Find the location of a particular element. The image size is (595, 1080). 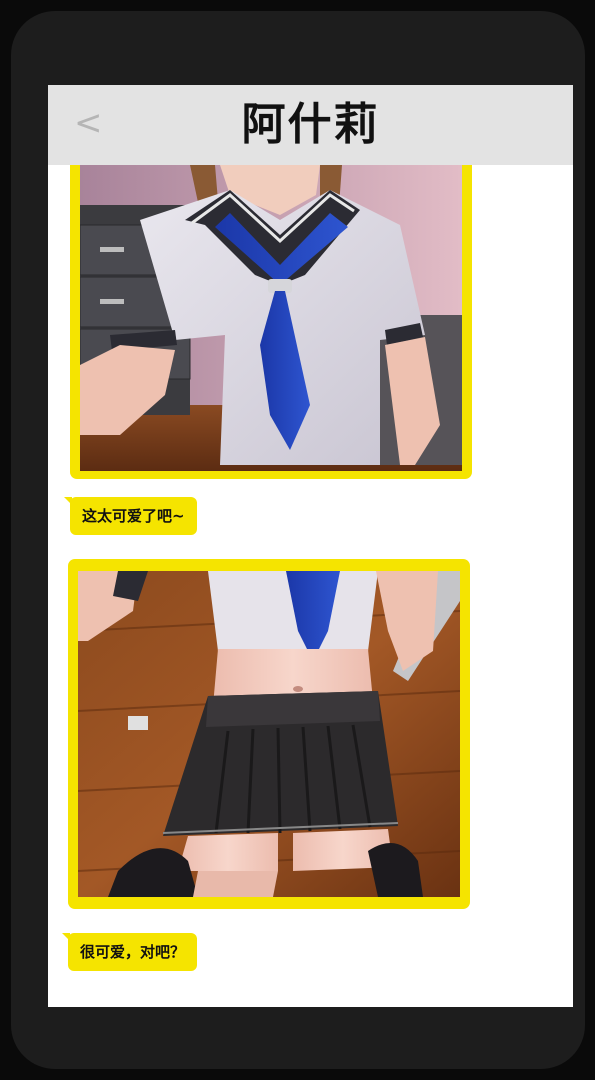

bubble-text: 很可爱，对吧？ is located at coordinates (133, 952).